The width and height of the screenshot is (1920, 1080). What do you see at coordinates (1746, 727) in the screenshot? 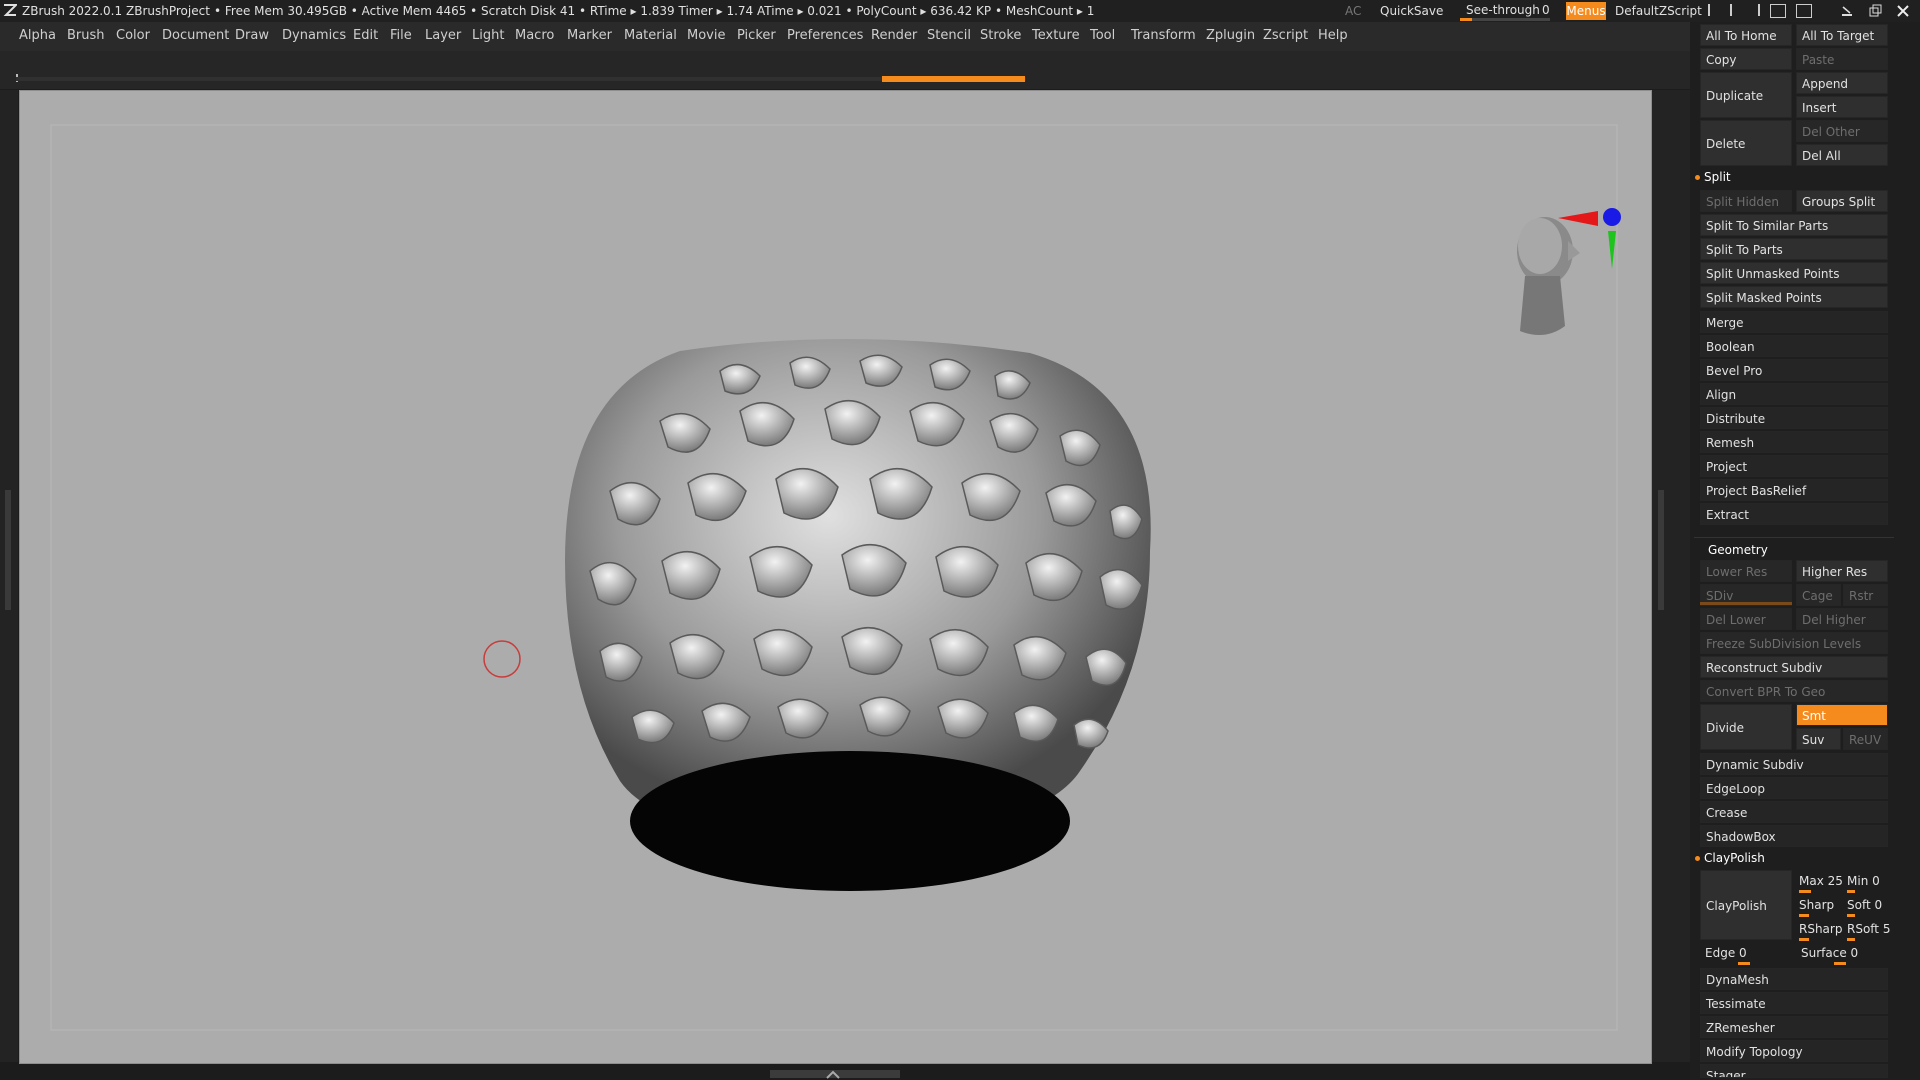
I see `divide-button: Divide` at bounding box center [1746, 727].